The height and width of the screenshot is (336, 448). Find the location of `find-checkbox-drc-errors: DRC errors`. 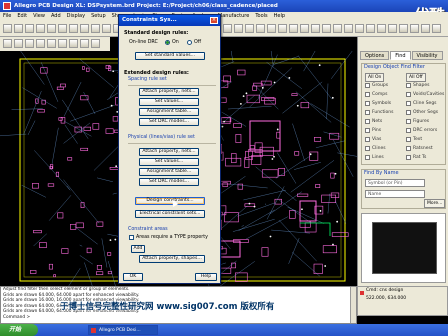

find-checkbox-drc-errors: DRC errors is located at coordinates (421, 130).